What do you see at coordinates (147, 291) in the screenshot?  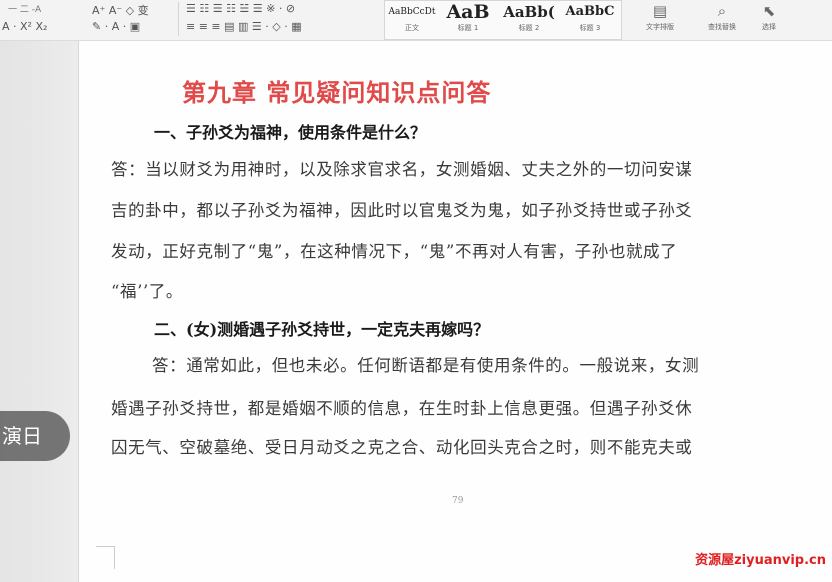 I see `answer-1-line: “福’’了。` at bounding box center [147, 291].